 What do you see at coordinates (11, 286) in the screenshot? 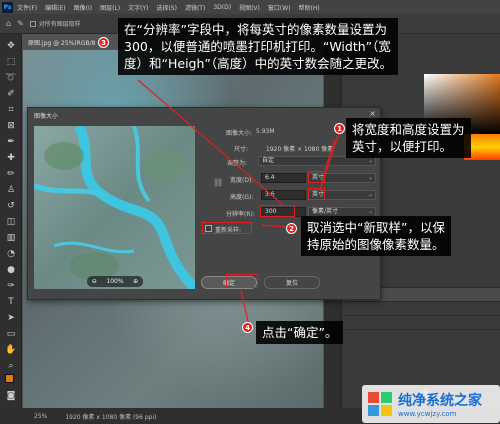
I see `pen-tool-icon: ✑` at bounding box center [11, 286].